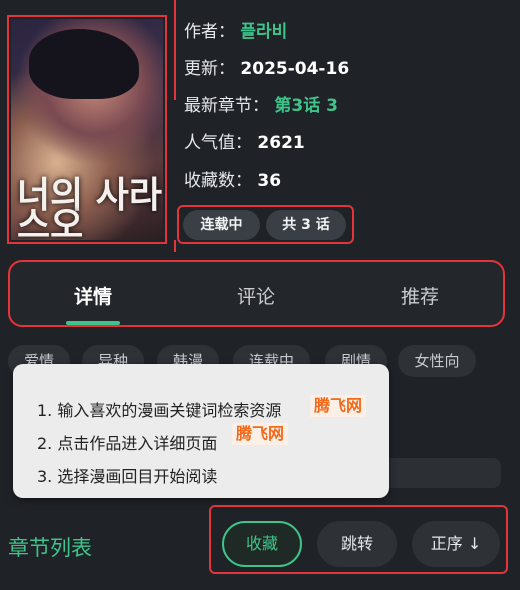 The width and height of the screenshot is (520, 590). What do you see at coordinates (306, 225) in the screenshot?
I see `chapter-count-badge: 共 3 话` at bounding box center [306, 225].